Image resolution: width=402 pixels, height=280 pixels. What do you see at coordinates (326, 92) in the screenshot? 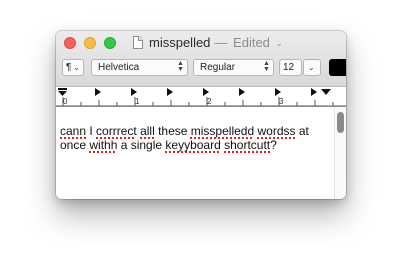
I see `right-margin-marker` at bounding box center [326, 92].